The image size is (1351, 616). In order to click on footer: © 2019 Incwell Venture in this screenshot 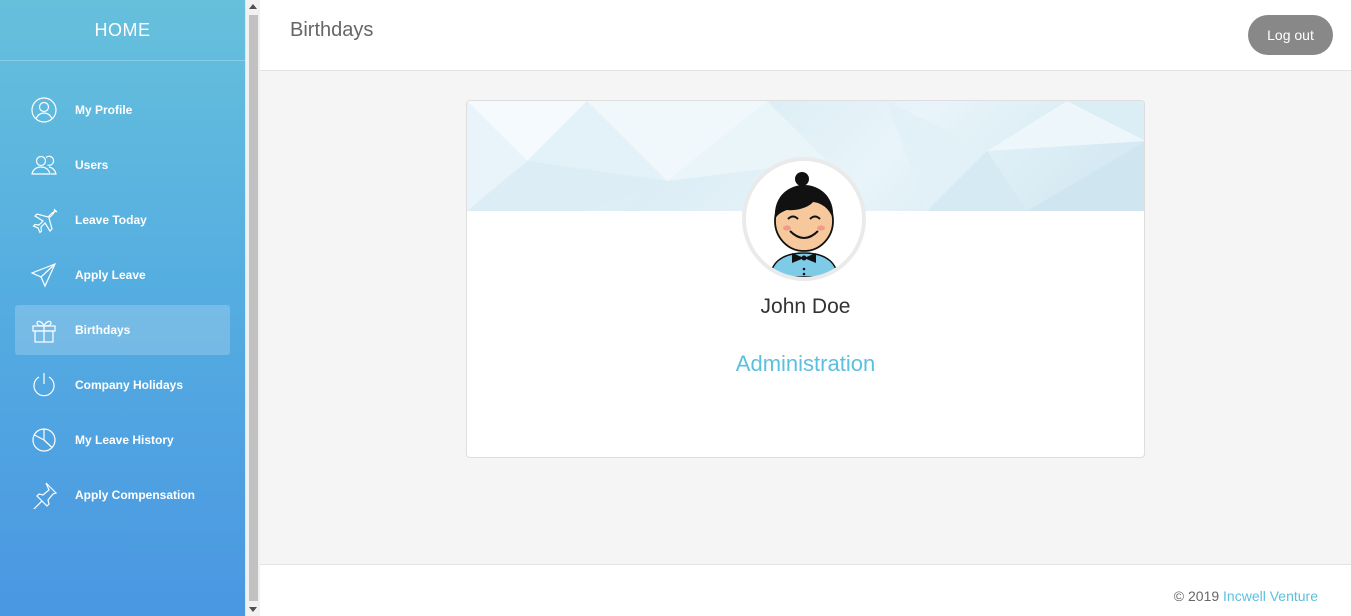, I will do `click(805, 590)`.